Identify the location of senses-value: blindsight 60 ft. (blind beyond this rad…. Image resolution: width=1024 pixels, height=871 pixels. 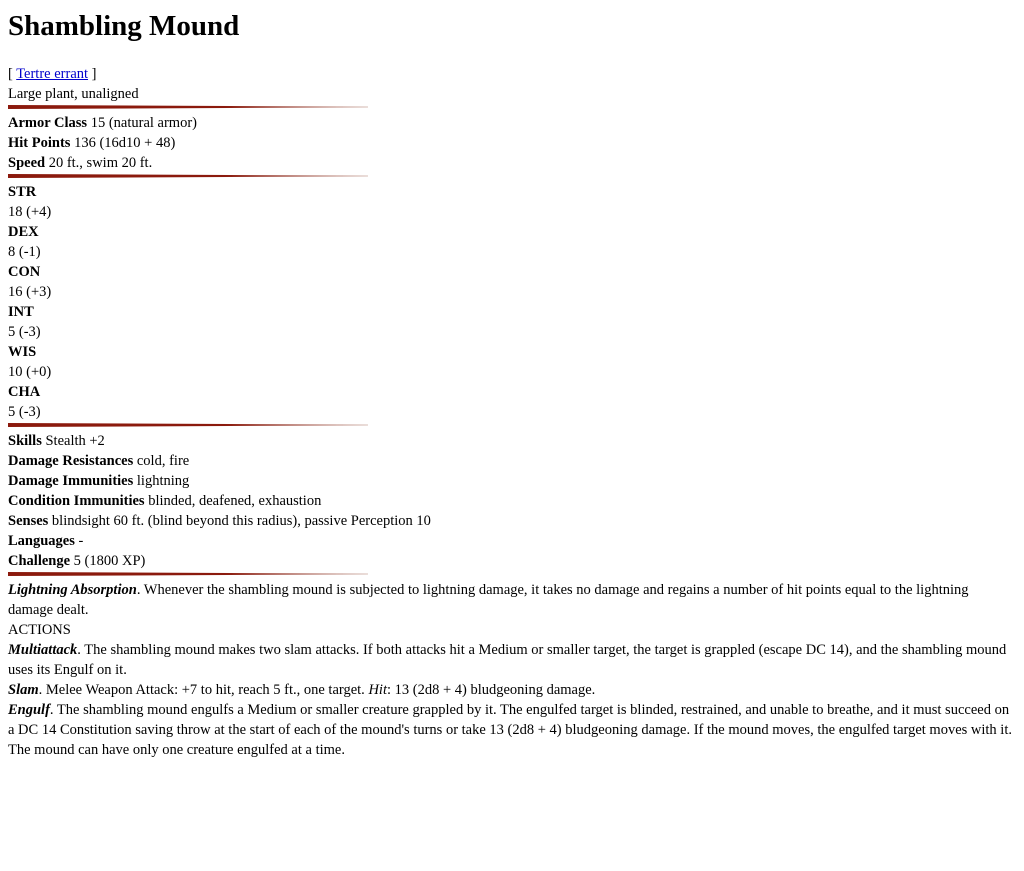
(239, 521).